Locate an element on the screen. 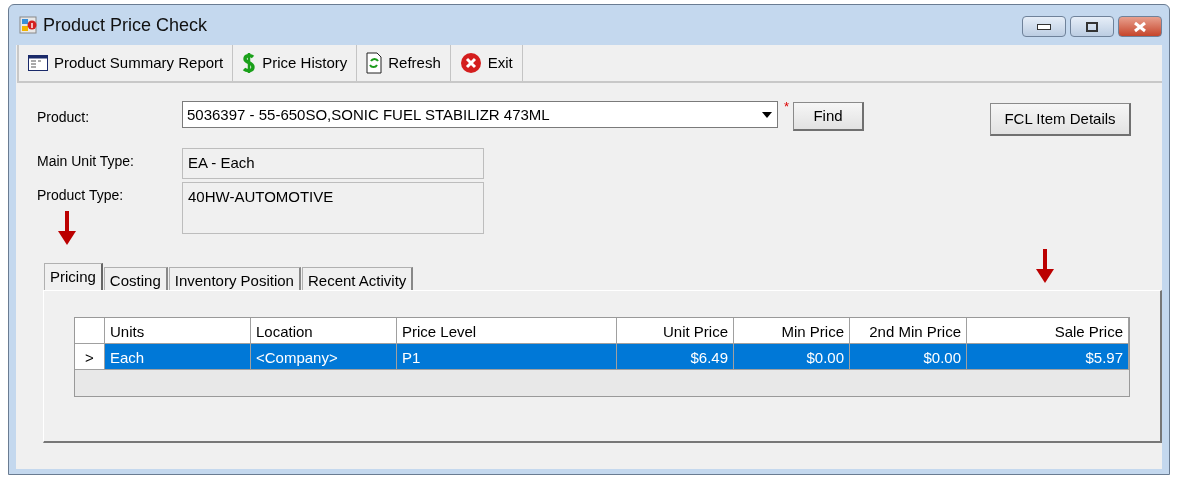 Image resolution: width=1178 pixels, height=479 pixels. table-cell: <Company> is located at coordinates (324, 357).